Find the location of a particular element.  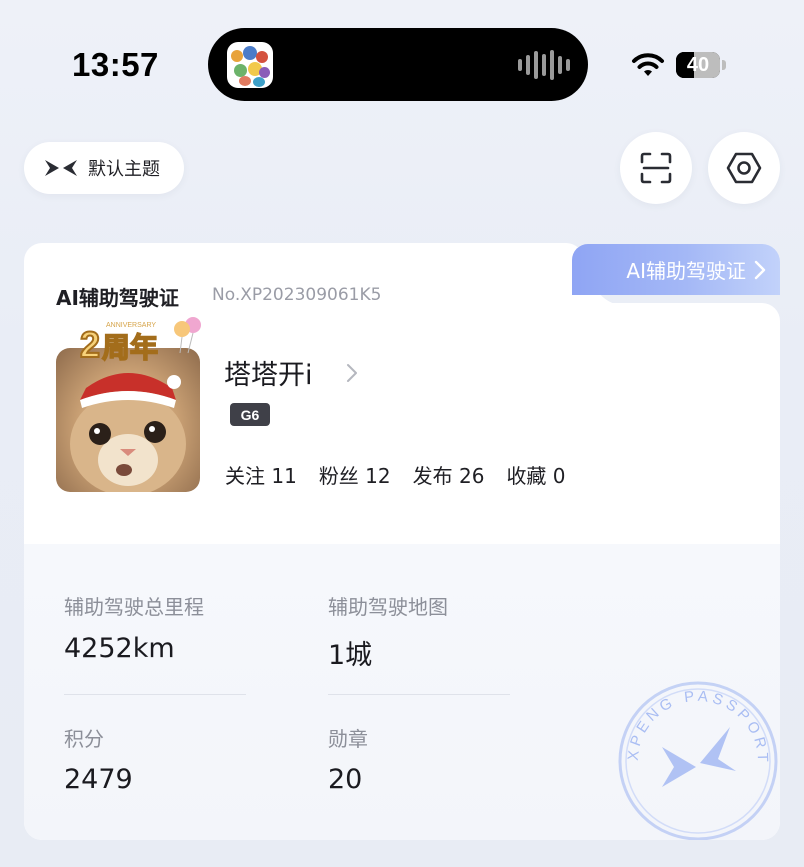

counter-posts: 发布 26 is located at coordinates (449, 474).